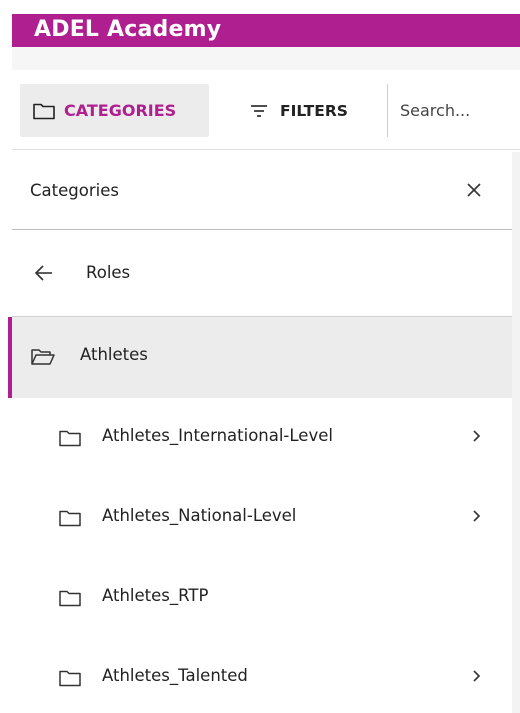 The image size is (520, 713). Describe the element at coordinates (262, 598) in the screenshot. I see `category-item-athletes-rtp: Athletes_RTP` at that location.